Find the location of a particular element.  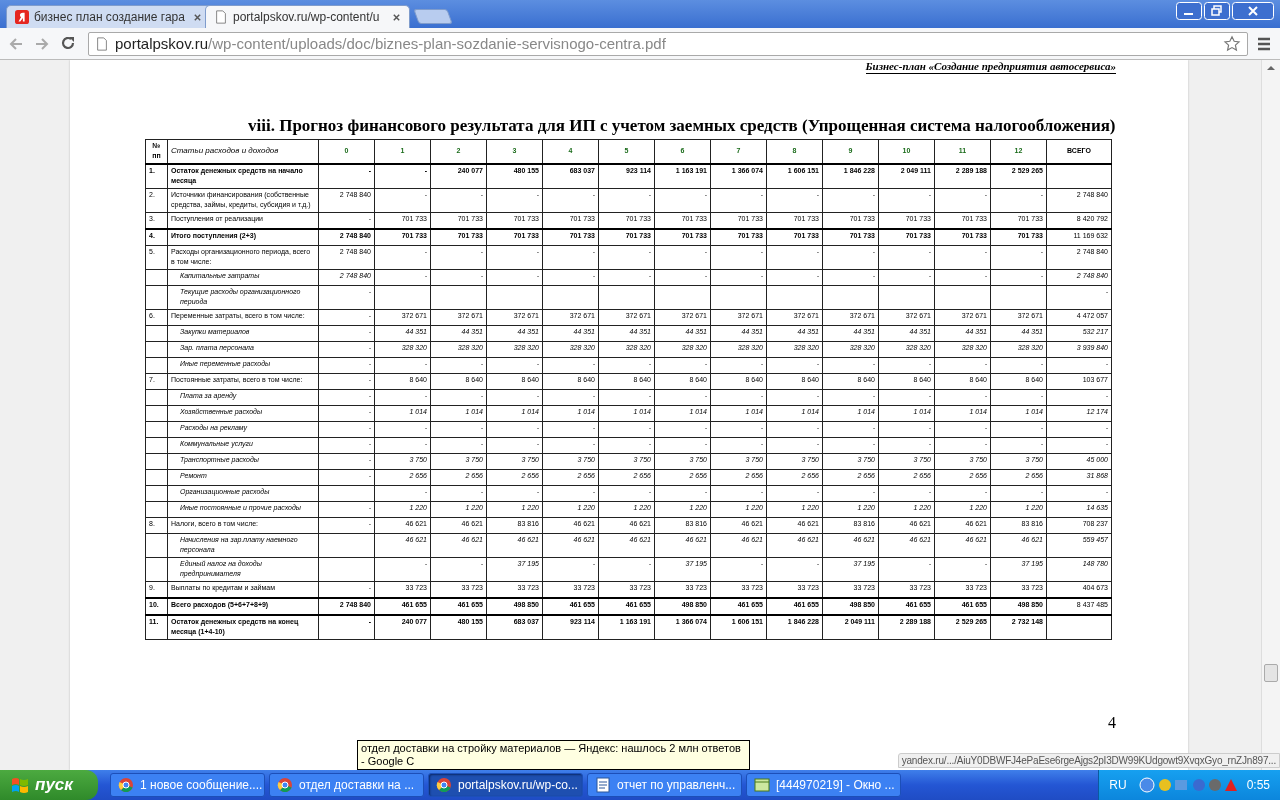

scroll-thumb is located at coordinates (1271, 673).